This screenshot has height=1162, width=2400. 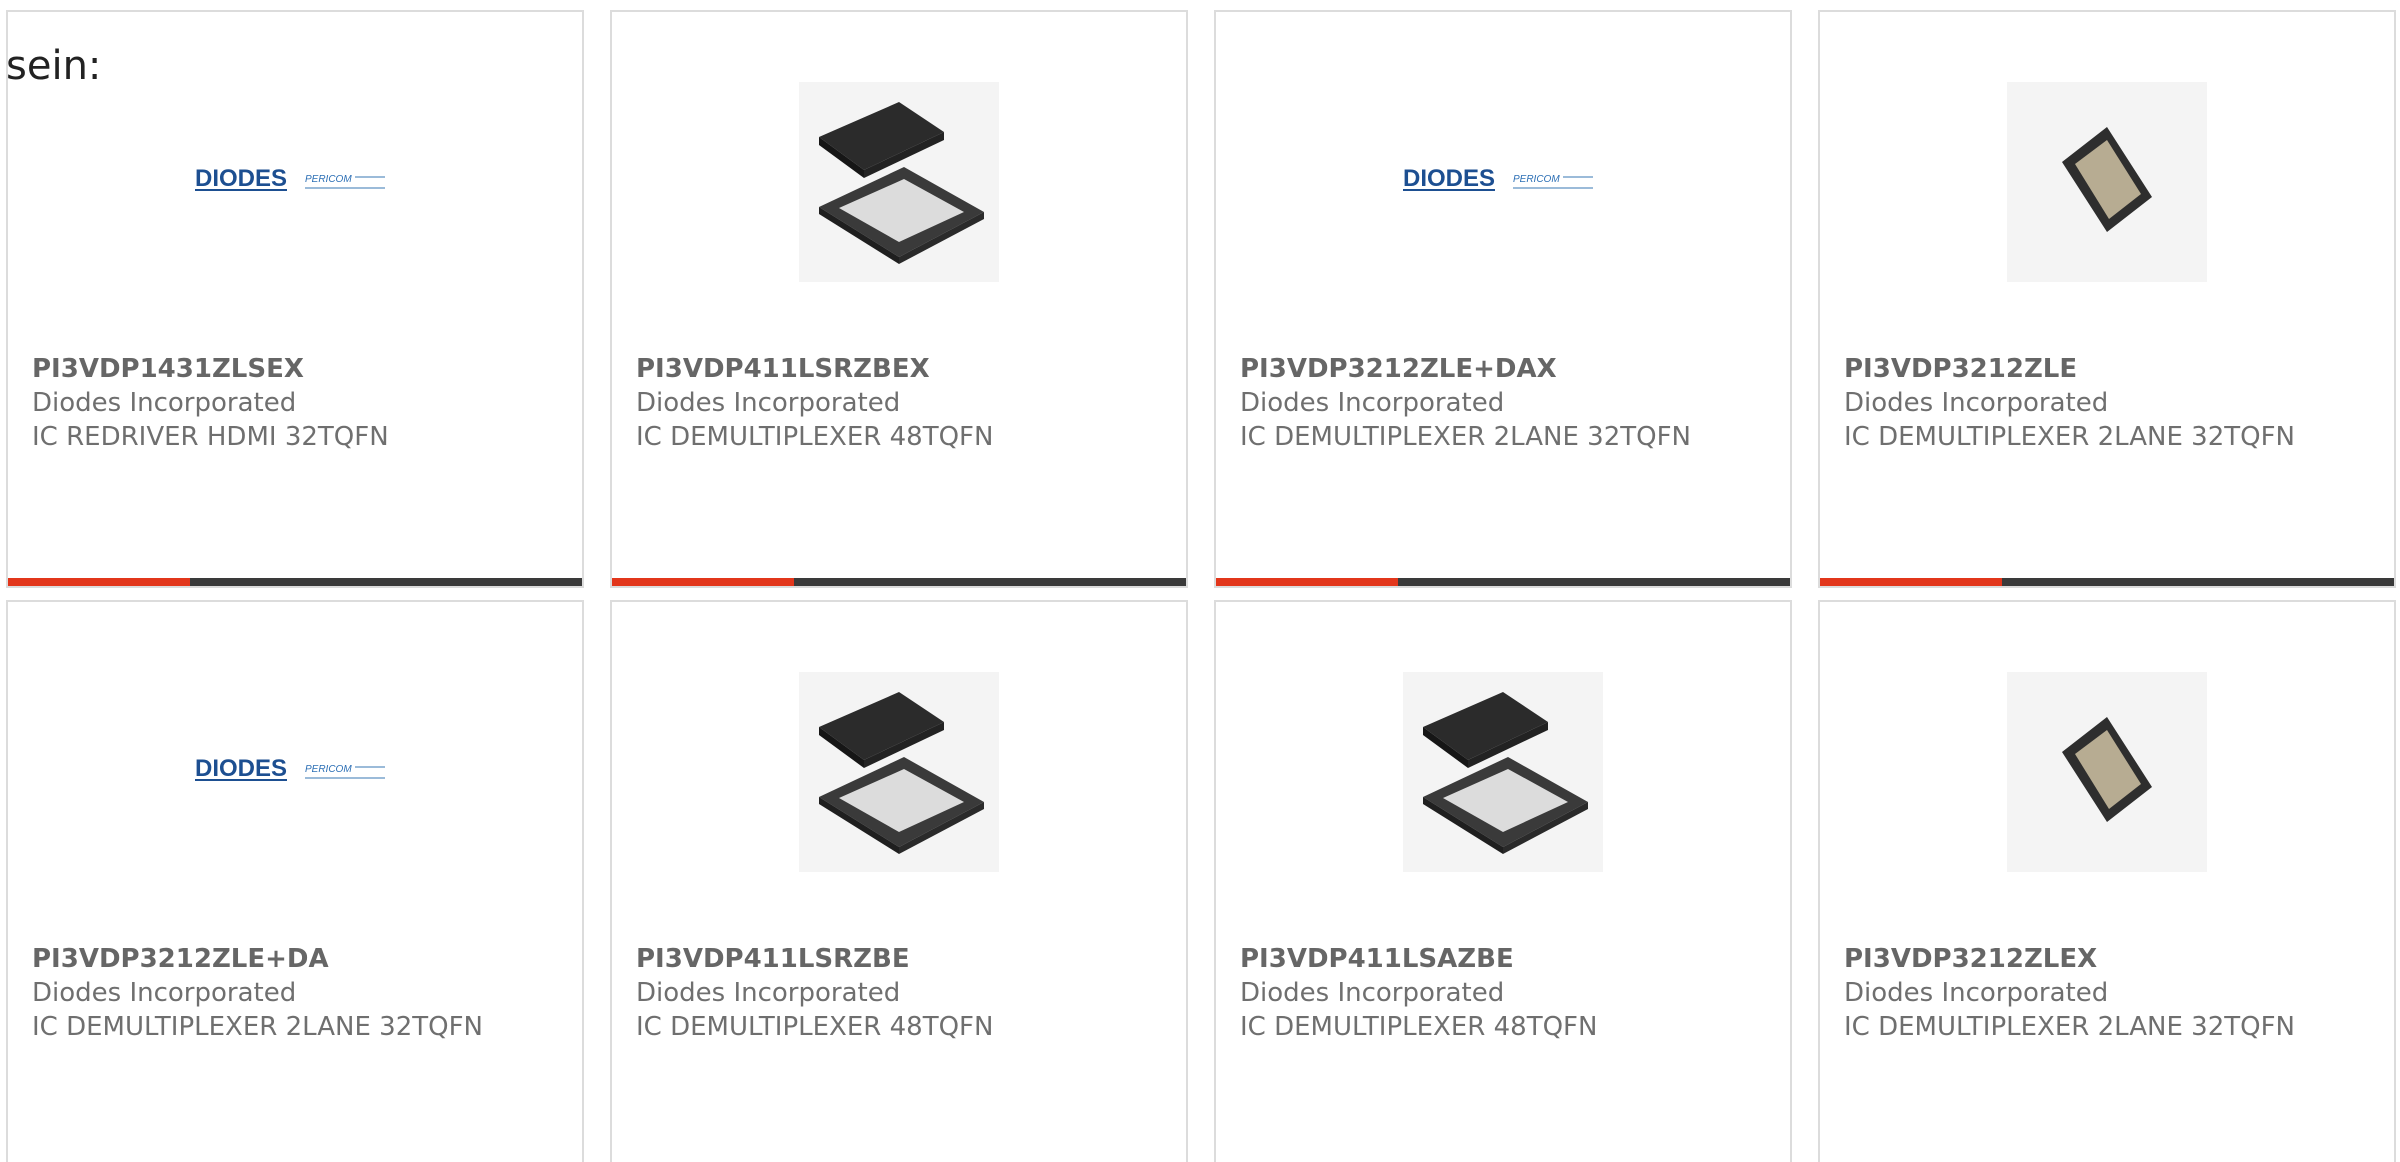 What do you see at coordinates (2109, 959) in the screenshot?
I see `part-number: PI3VDP3212ZLEX` at bounding box center [2109, 959].